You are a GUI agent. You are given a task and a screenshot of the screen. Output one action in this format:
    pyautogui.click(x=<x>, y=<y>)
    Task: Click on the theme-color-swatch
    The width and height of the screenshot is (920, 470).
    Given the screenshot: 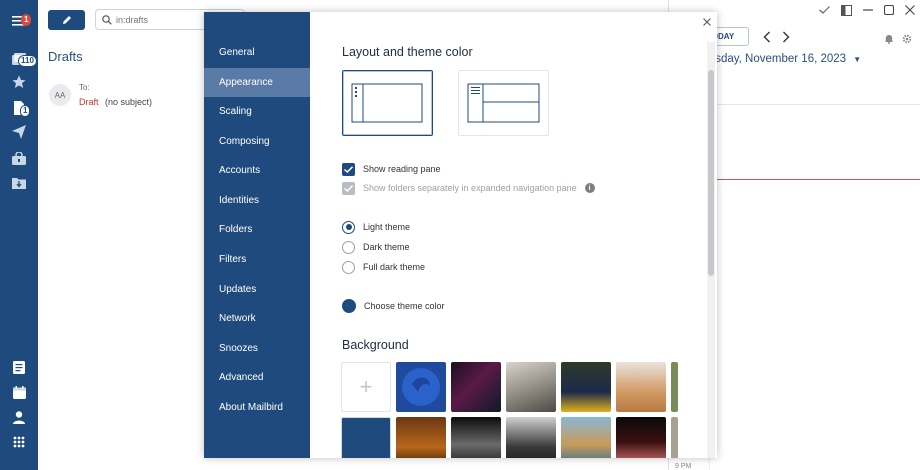 What is the action you would take?
    pyautogui.click(x=349, y=306)
    